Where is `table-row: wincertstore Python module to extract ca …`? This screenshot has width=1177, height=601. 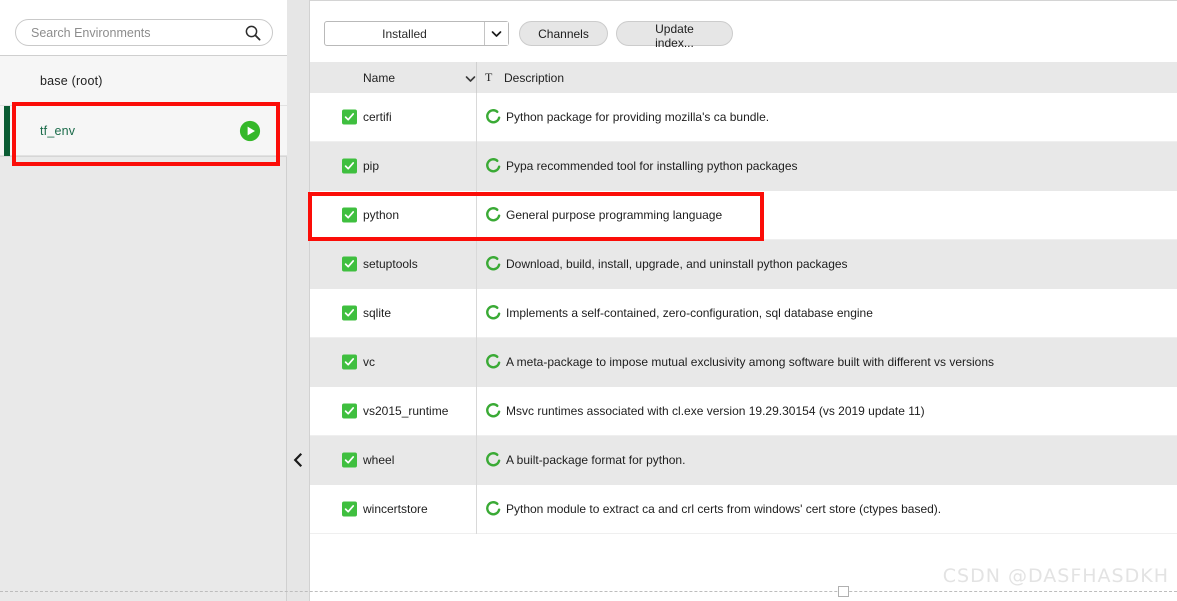 table-row: wincertstore Python module to extract ca … is located at coordinates (743, 509).